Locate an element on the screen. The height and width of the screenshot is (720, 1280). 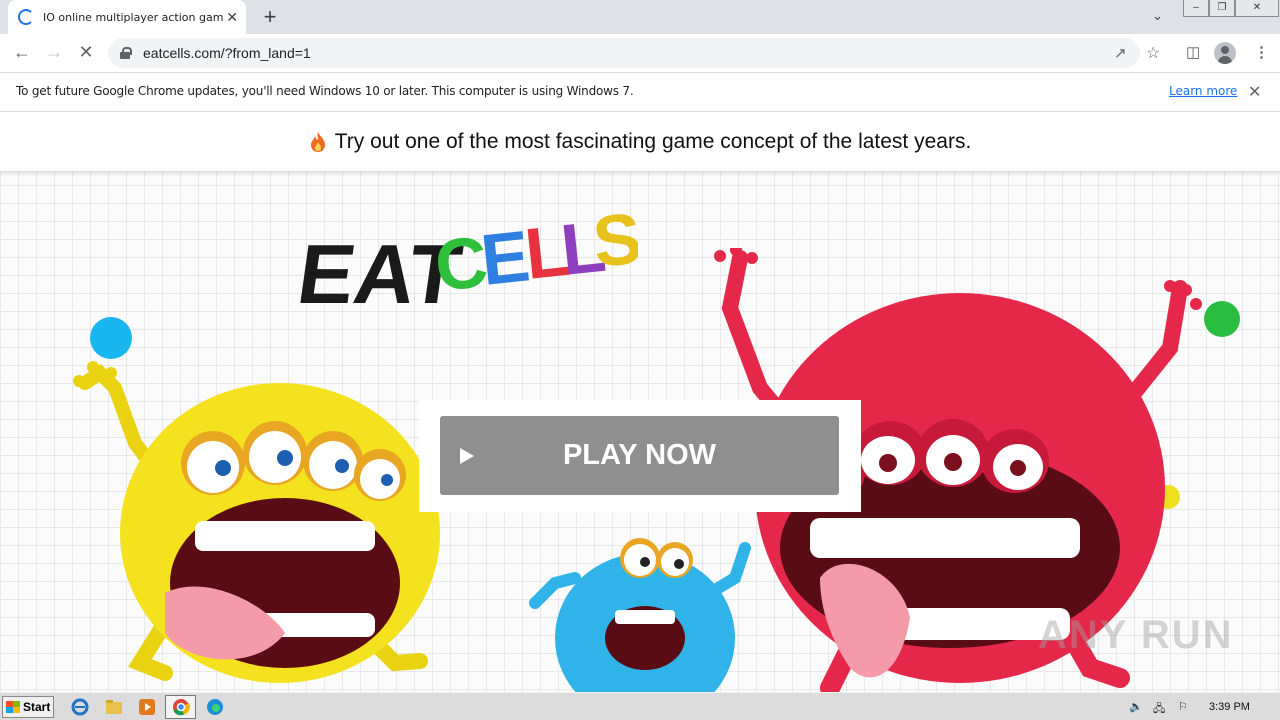
window-controls: – ❐ ✕ is located at coordinates (1231, 9).